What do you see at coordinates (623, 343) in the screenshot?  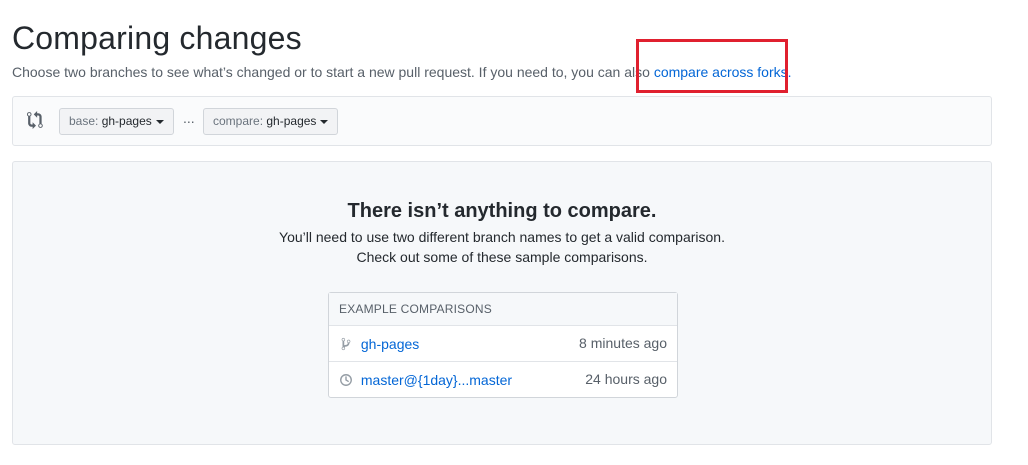 I see `example-comparison-time: 8 minutes ago` at bounding box center [623, 343].